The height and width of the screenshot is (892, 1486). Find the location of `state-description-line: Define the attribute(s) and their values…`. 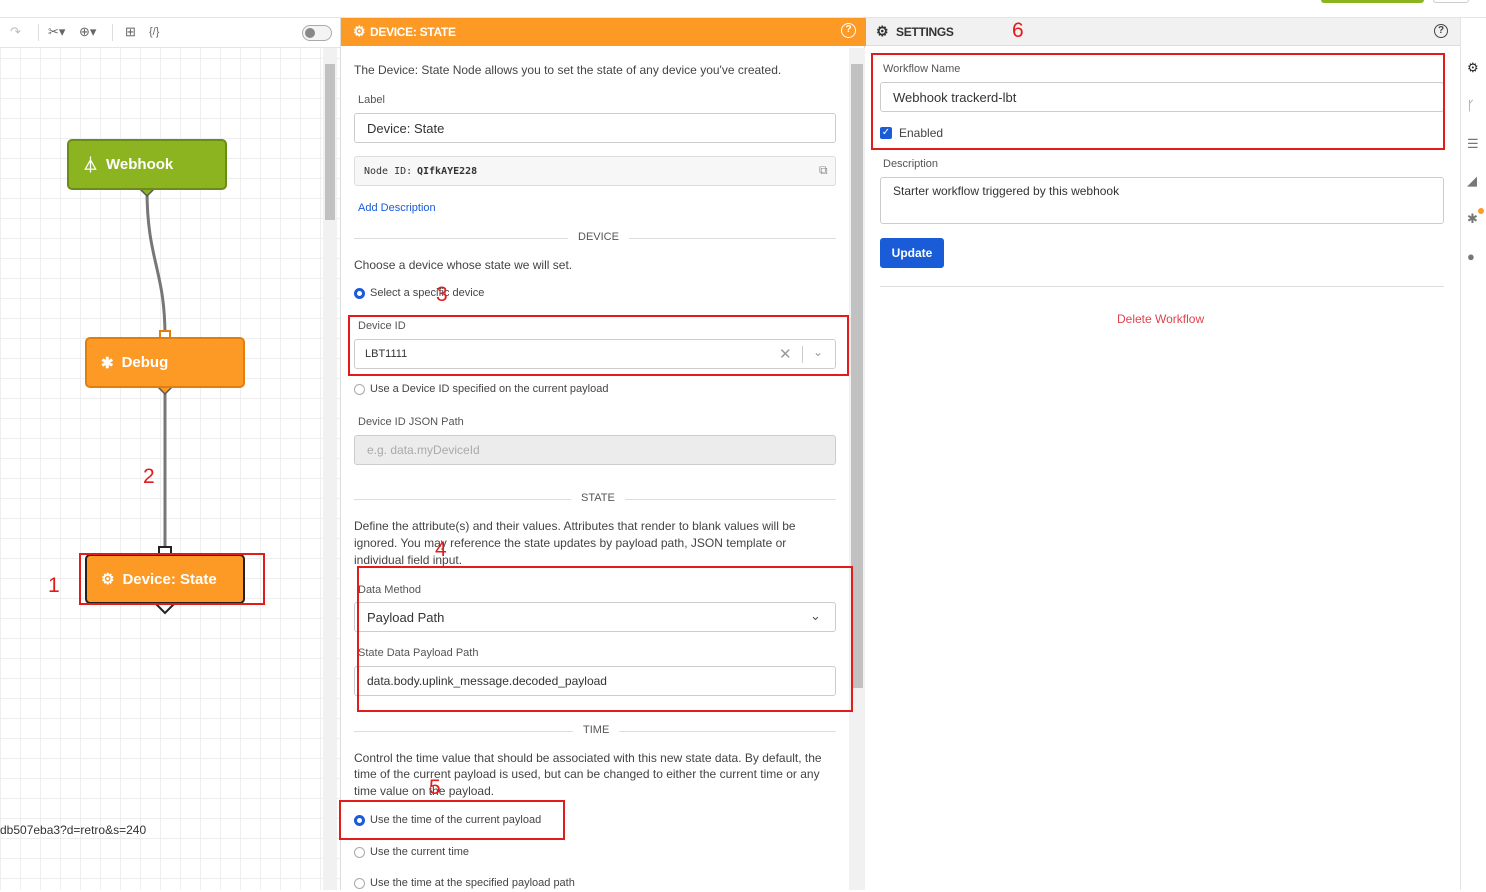

state-description-line: Define the attribute(s) and their values… is located at coordinates (575, 526).